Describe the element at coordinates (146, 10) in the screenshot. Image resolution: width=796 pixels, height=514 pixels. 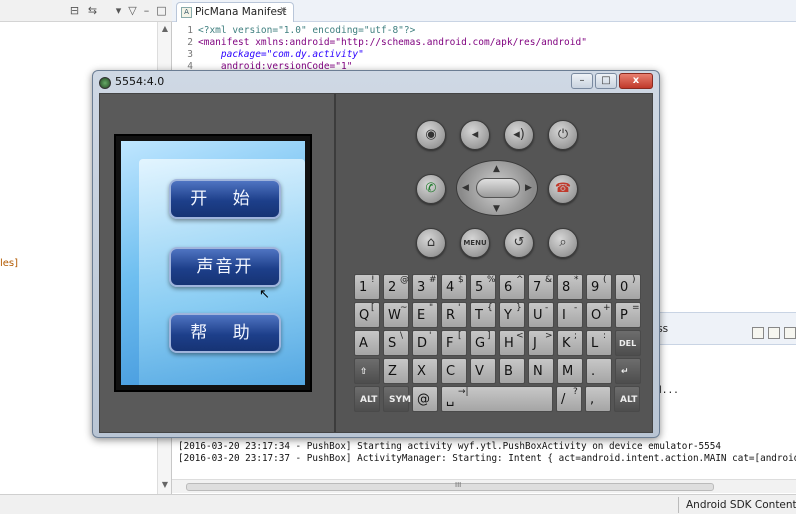
I see `minimize-icon: –` at that location.